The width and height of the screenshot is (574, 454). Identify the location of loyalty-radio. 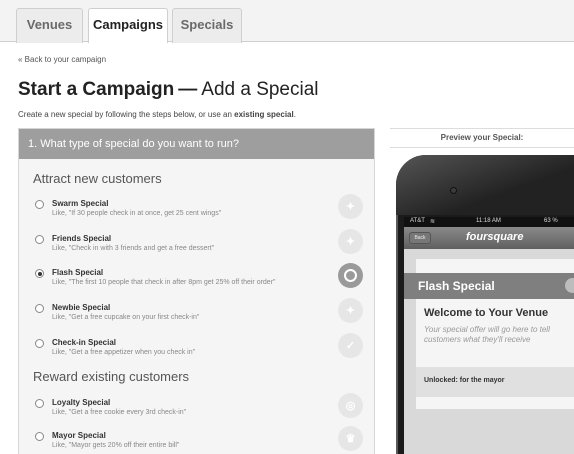
(39, 403).